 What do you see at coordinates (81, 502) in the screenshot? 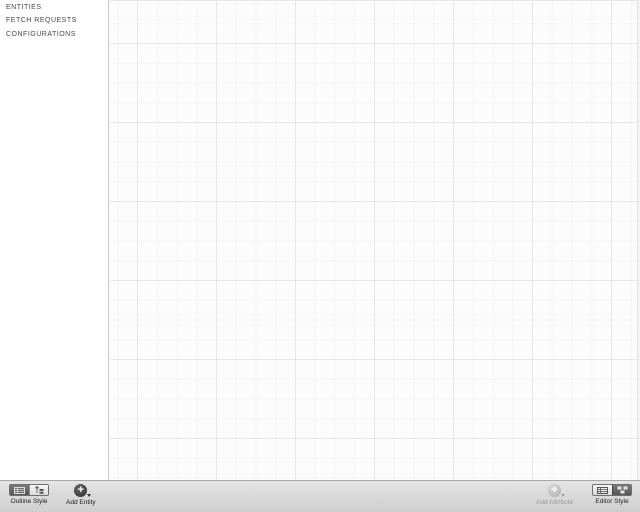
I see `add-entity-label: Add Entity` at bounding box center [81, 502].